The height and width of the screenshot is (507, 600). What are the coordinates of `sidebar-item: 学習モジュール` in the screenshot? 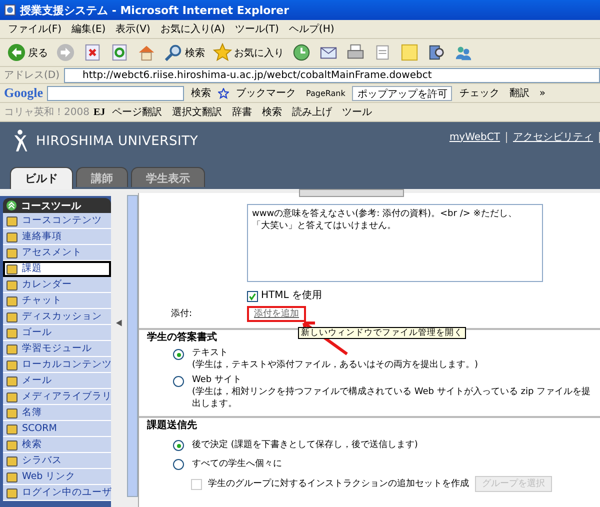 It's located at (57, 349).